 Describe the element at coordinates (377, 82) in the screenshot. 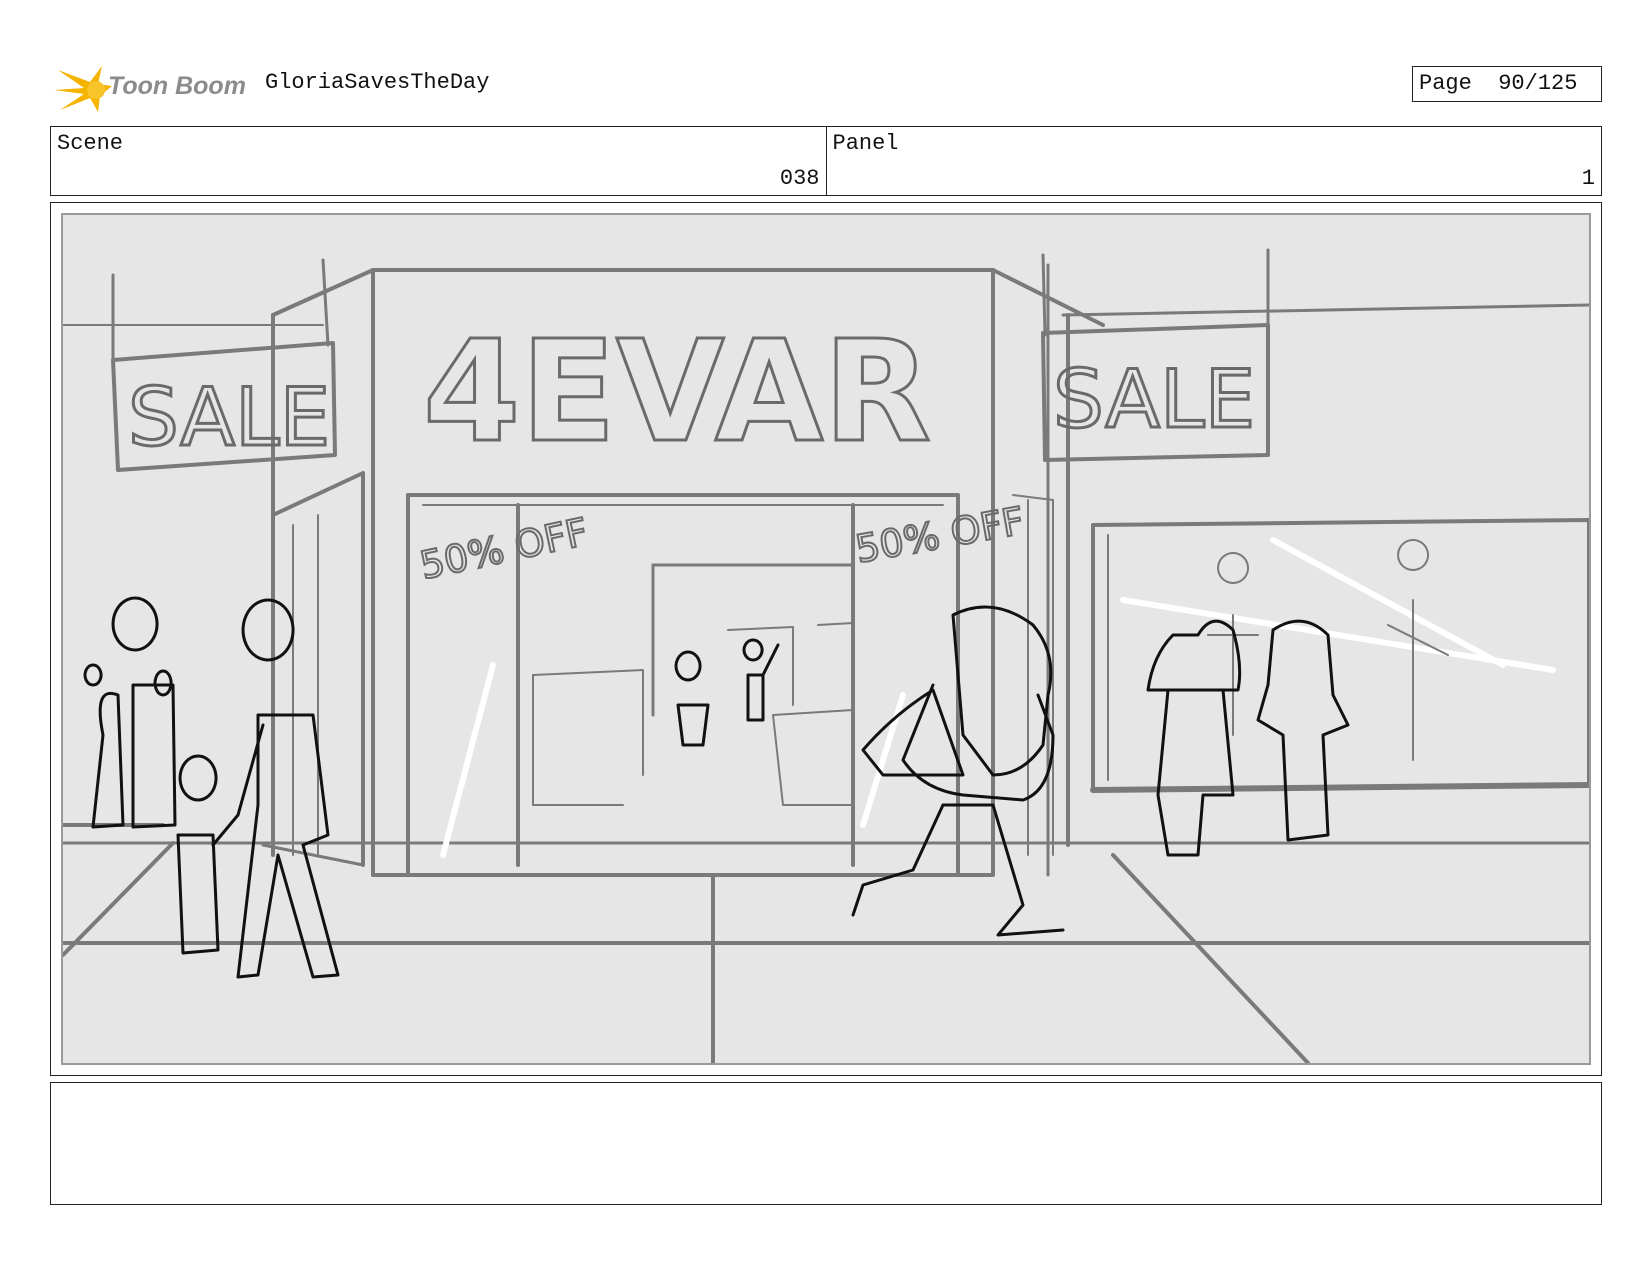

I see `project-name: GloriaSavesTheDay` at that location.